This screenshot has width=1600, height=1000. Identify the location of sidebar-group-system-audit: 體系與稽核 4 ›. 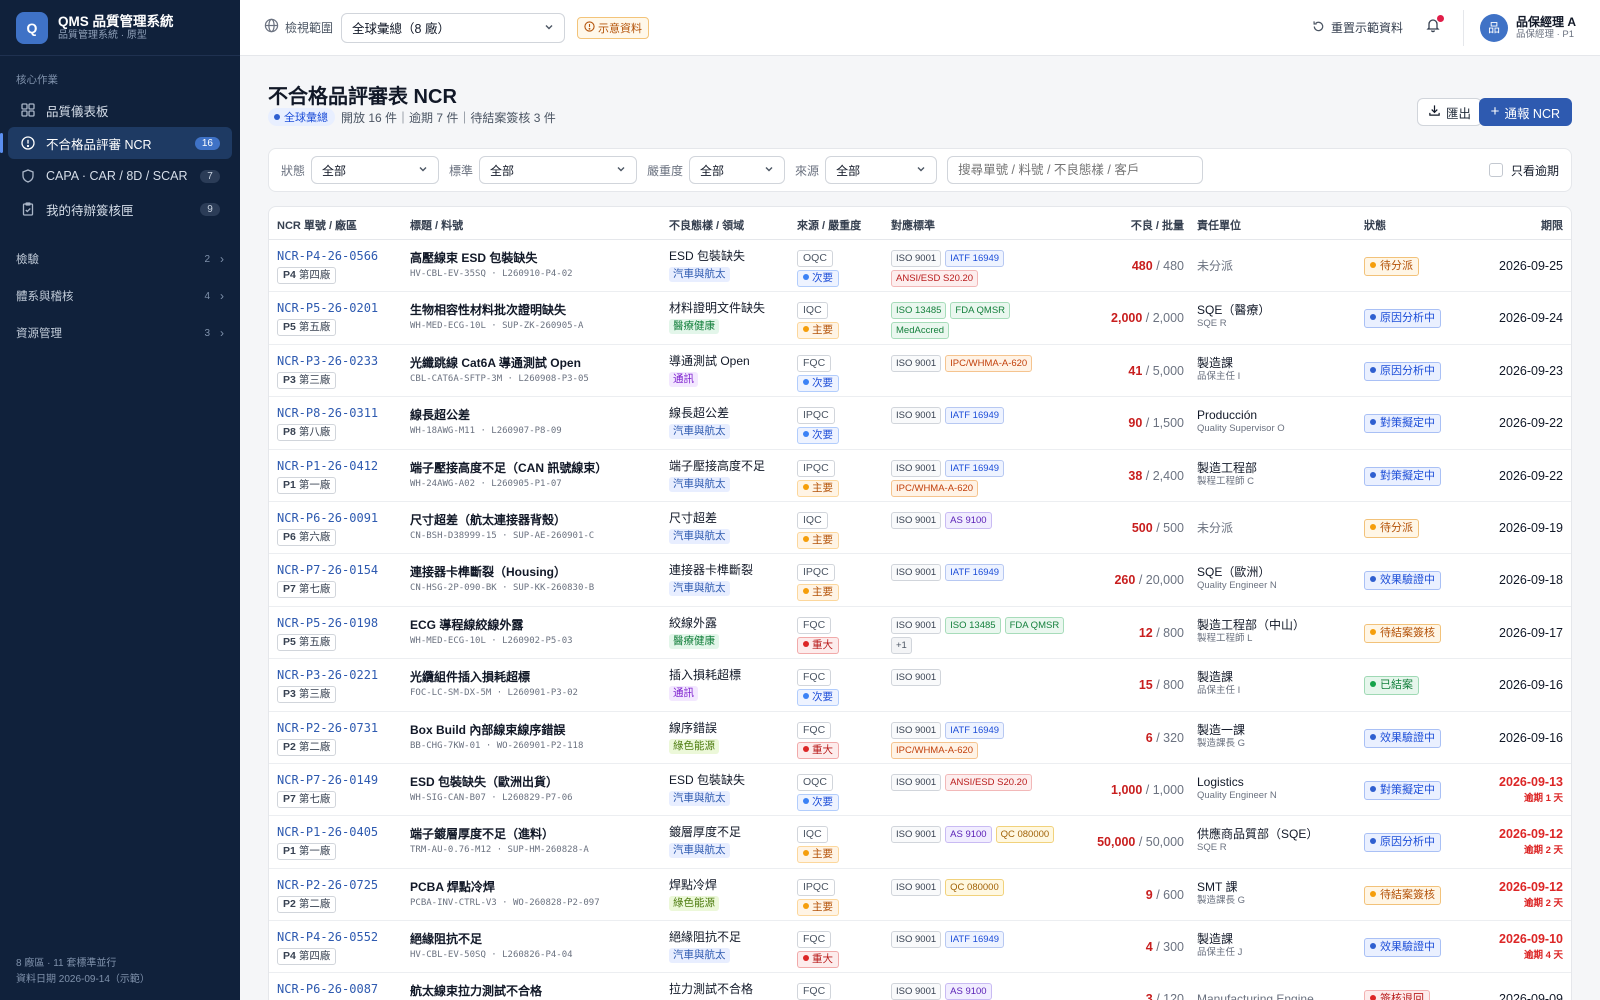
(120, 296).